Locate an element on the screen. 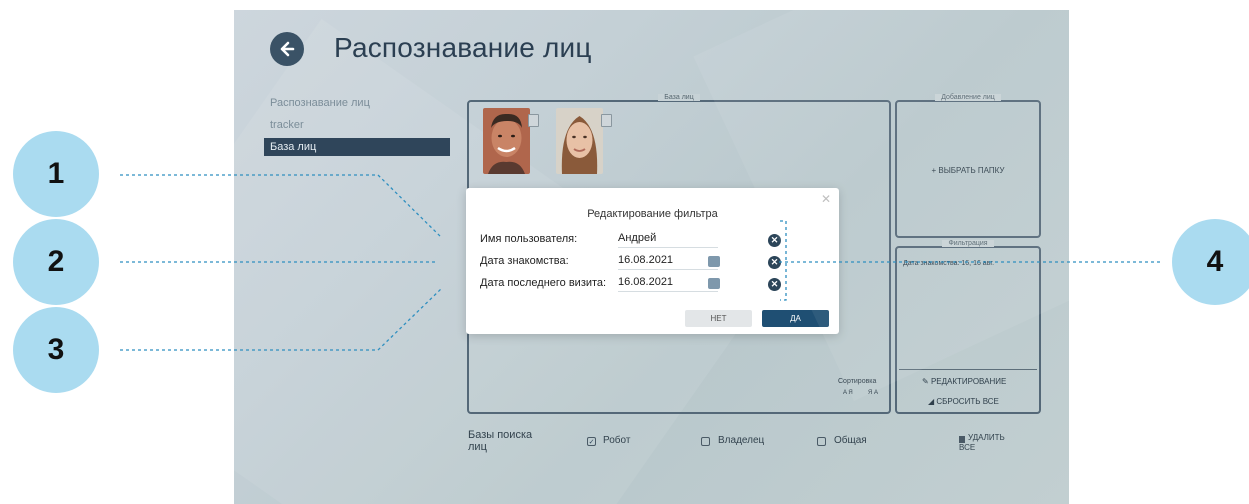  callout-4: 4 is located at coordinates (1210, 262).